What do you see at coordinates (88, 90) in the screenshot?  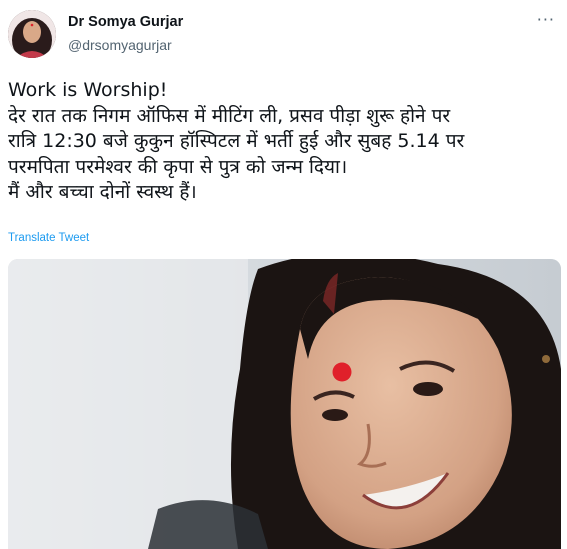 I see `tweet-line: Work is Worship!` at bounding box center [88, 90].